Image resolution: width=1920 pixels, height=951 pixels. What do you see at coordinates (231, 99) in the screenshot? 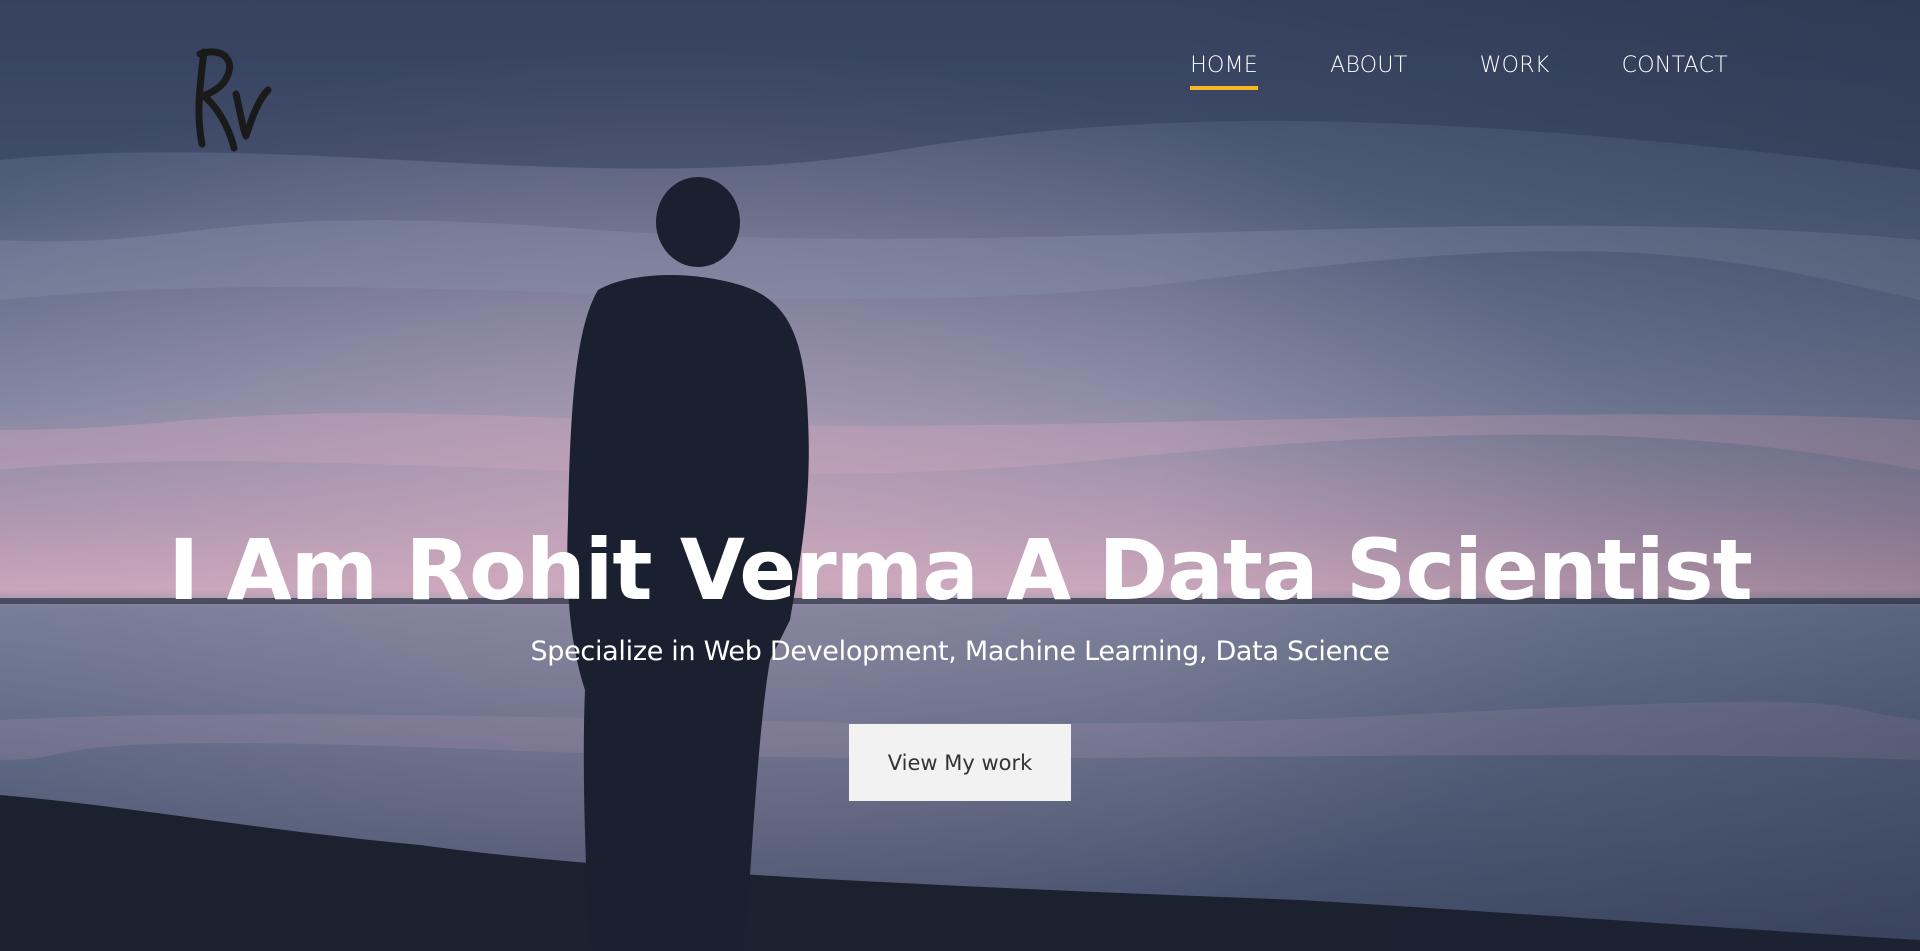
I see `rv-signature-logo-icon` at bounding box center [231, 99].